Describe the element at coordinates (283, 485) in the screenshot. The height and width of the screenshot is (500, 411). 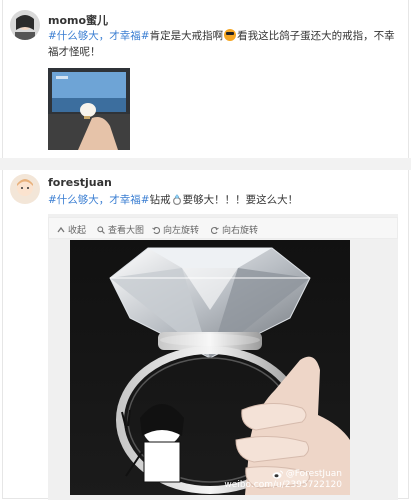
I see `watermark-url: weibo.com/u/2395722120` at that location.